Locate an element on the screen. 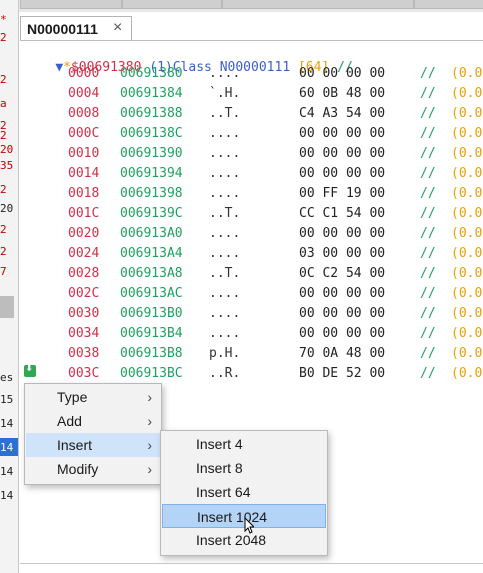  memory-row: 0030 006913B0.... 00 00 00 00 // (0.0 is located at coordinates (251, 315).